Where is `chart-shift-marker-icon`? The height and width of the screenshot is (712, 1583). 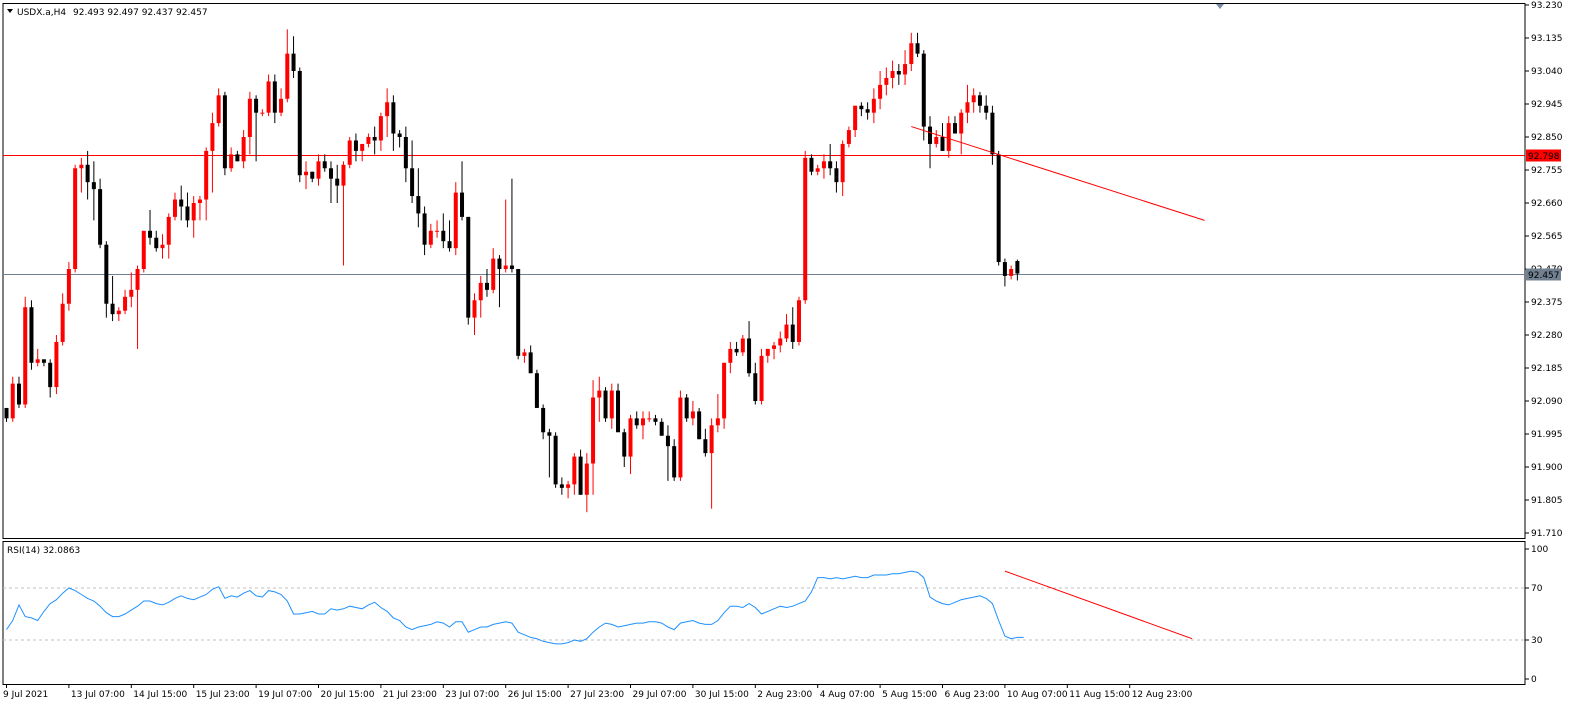 chart-shift-marker-icon is located at coordinates (1220, 6).